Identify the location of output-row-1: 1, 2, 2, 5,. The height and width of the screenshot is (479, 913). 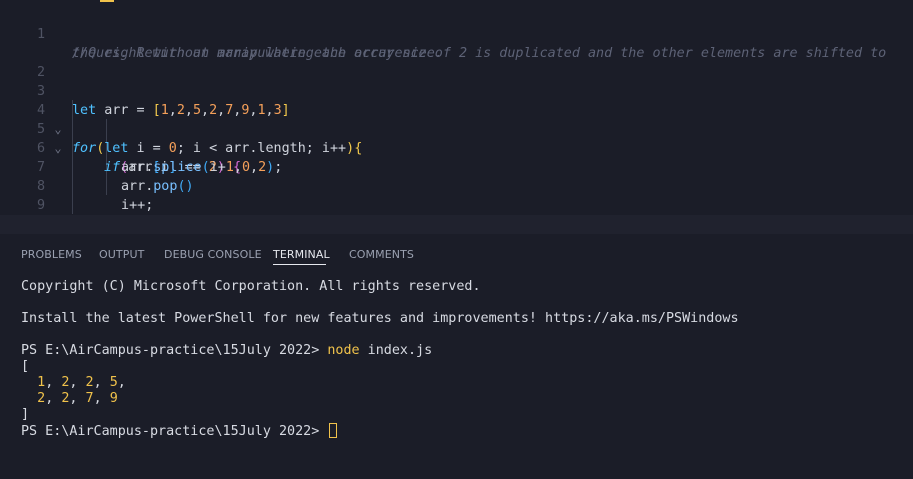
(81, 382).